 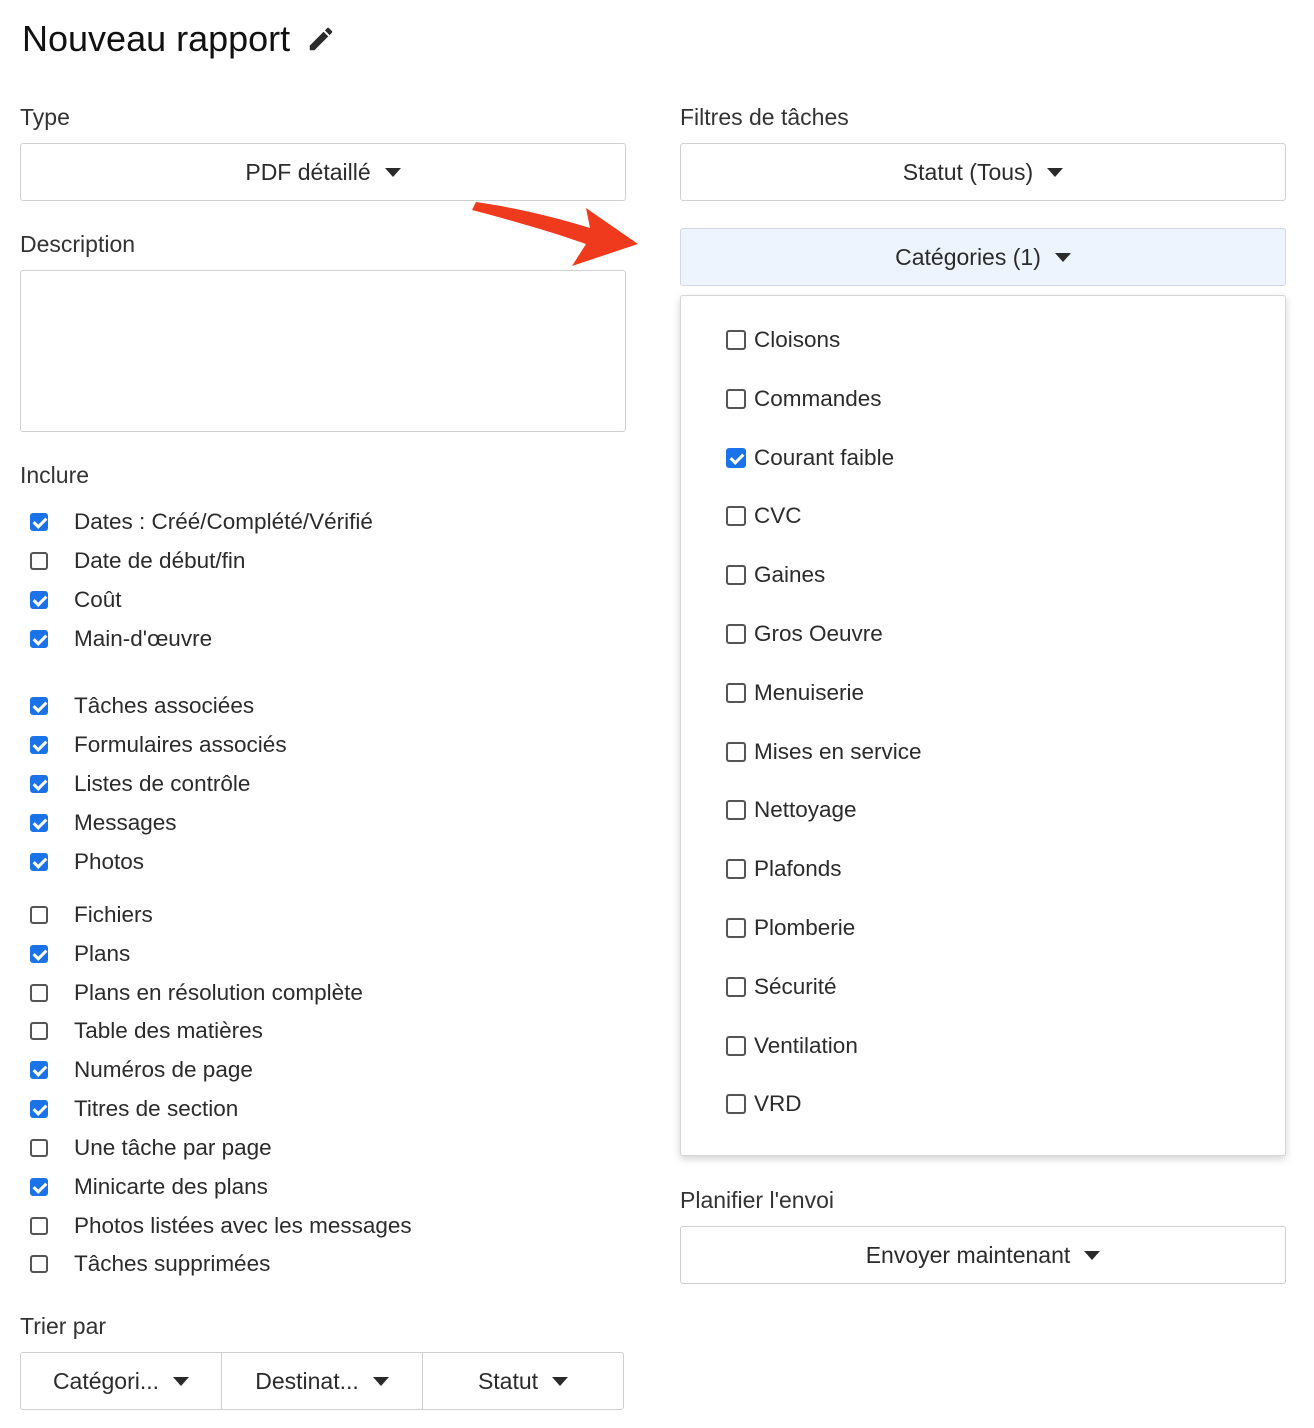 I want to click on category-option: Commandes, so click(x=804, y=399).